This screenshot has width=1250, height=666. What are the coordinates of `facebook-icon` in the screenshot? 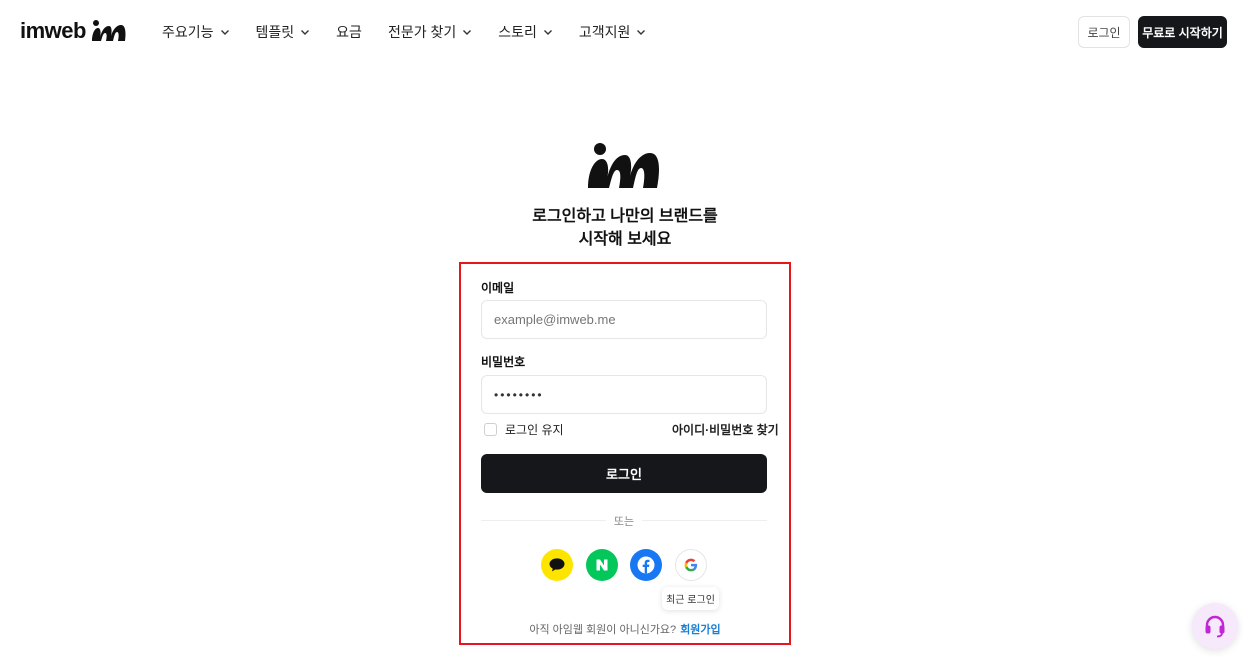 It's located at (646, 565).